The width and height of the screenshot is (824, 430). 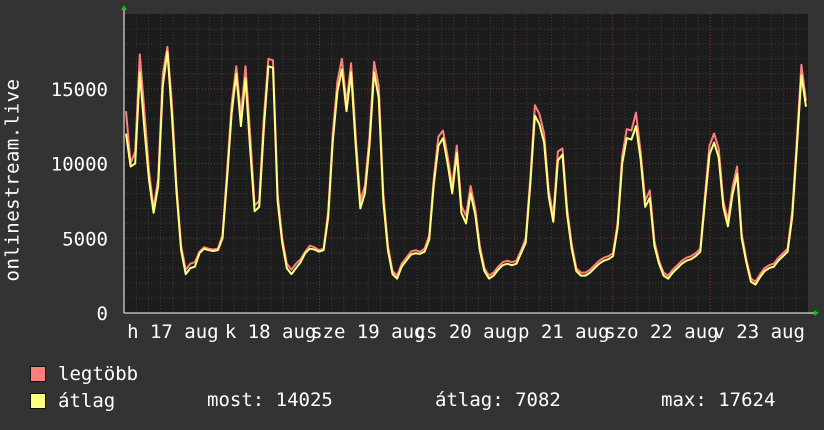 What do you see at coordinates (85, 239) in the screenshot?
I see `y-tick-label: 5000` at bounding box center [85, 239].